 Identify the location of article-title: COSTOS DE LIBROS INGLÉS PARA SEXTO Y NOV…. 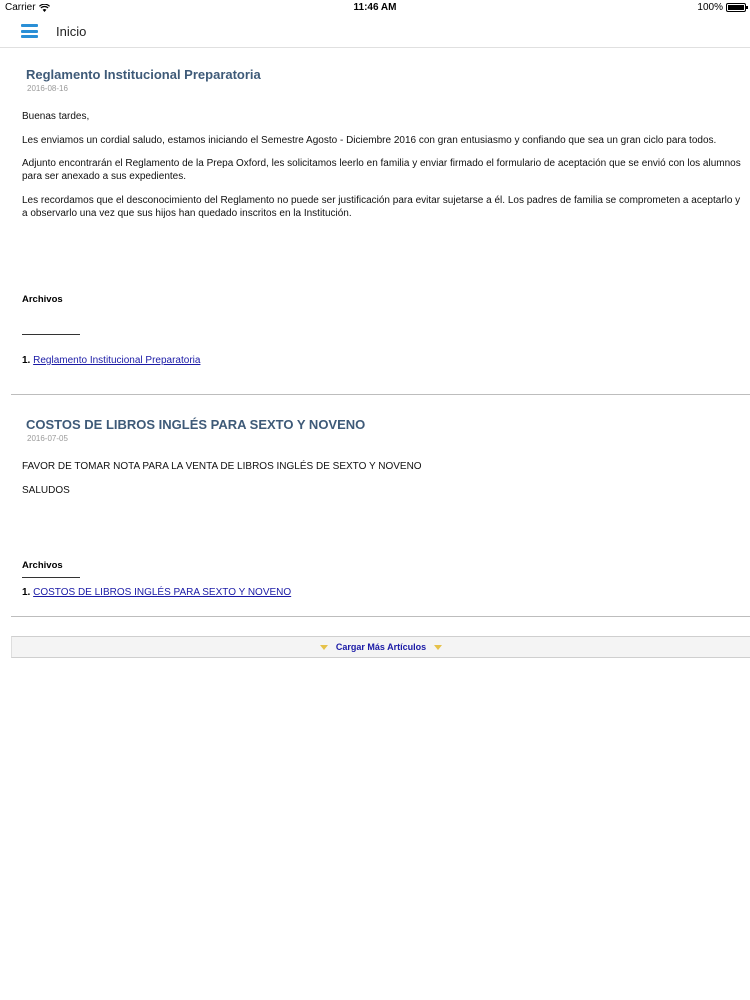
(195, 424).